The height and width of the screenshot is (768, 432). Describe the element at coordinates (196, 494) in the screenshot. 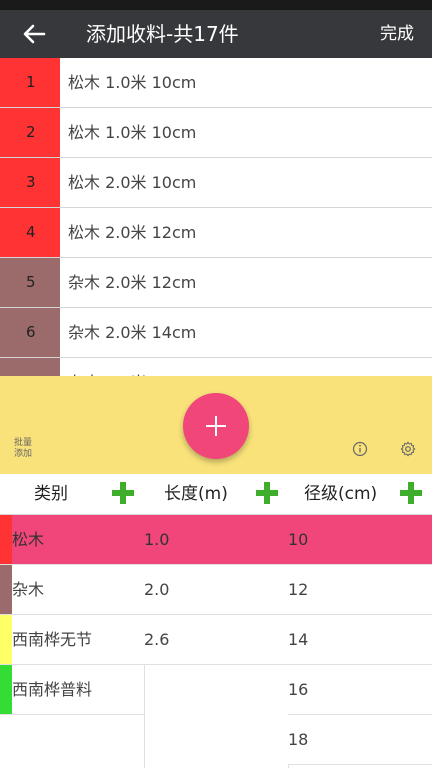

I see `length-header-label: 长度(m)` at that location.